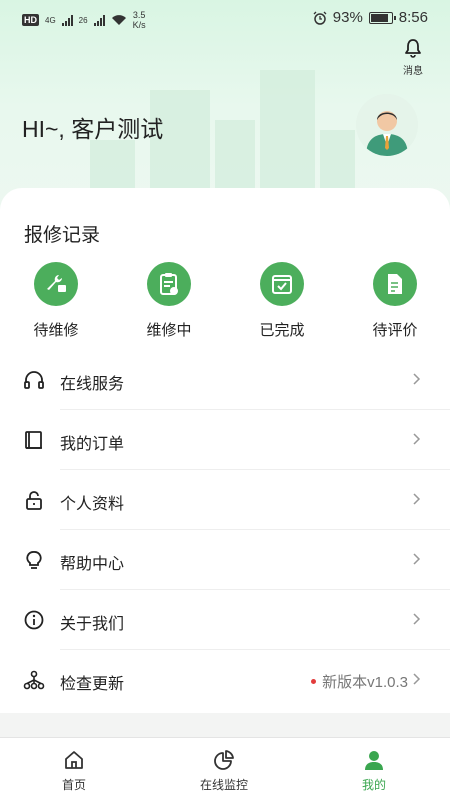 Image resolution: width=450 pixels, height=800 pixels. What do you see at coordinates (224, 760) in the screenshot?
I see `pie-chart-icon` at bounding box center [224, 760].